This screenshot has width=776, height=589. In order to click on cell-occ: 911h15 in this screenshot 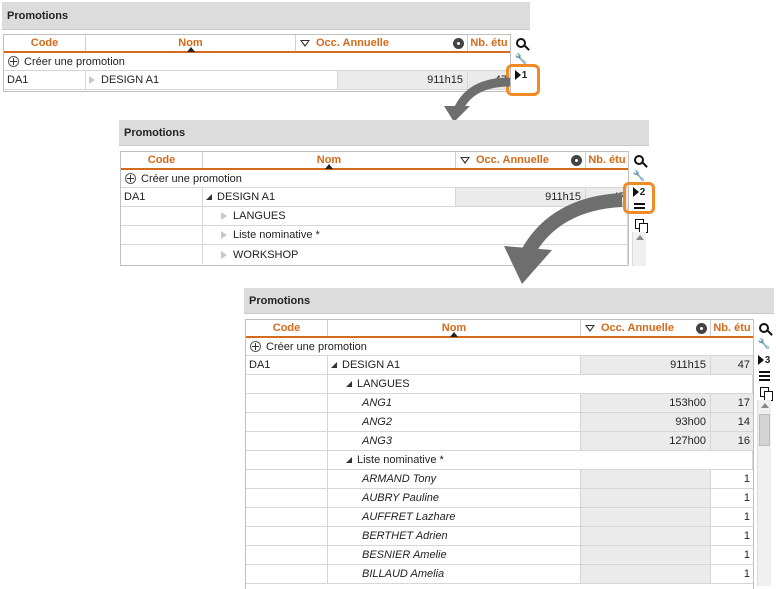, I will do `click(646, 365)`.